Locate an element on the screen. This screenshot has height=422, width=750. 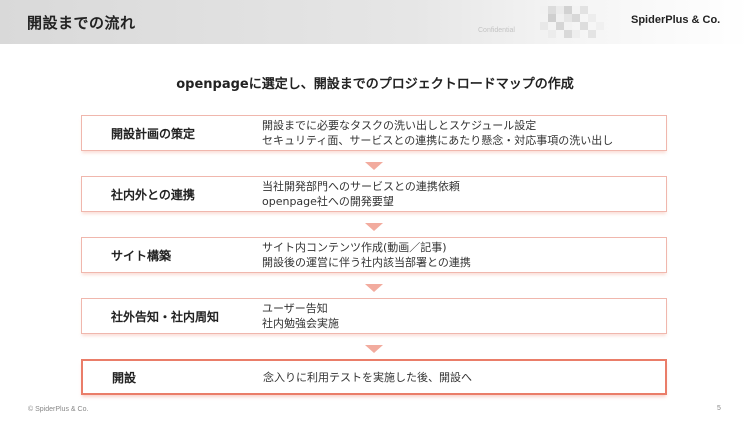
roadmap-heading: openpageに選定し、開設までのプロジェクトロードマップの作成 is located at coordinates (375, 84).